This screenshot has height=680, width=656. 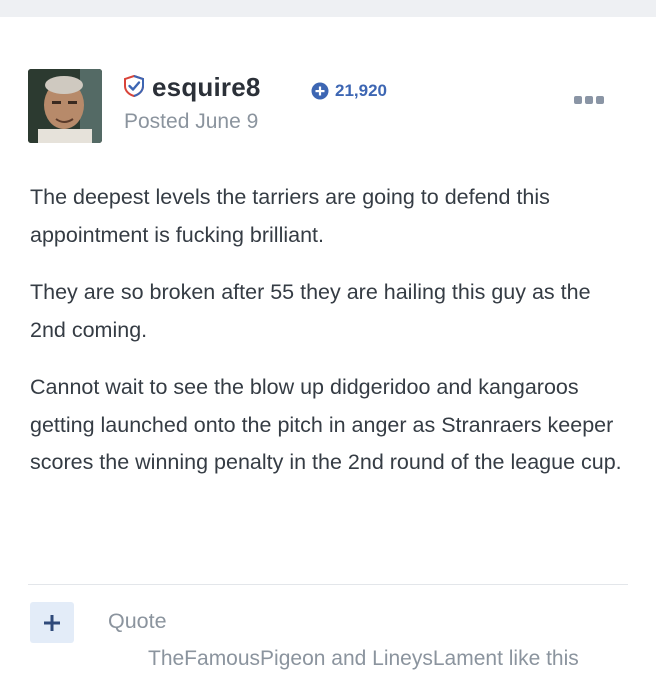 What do you see at coordinates (578, 100) in the screenshot?
I see `ellipsis-icon` at bounding box center [578, 100].